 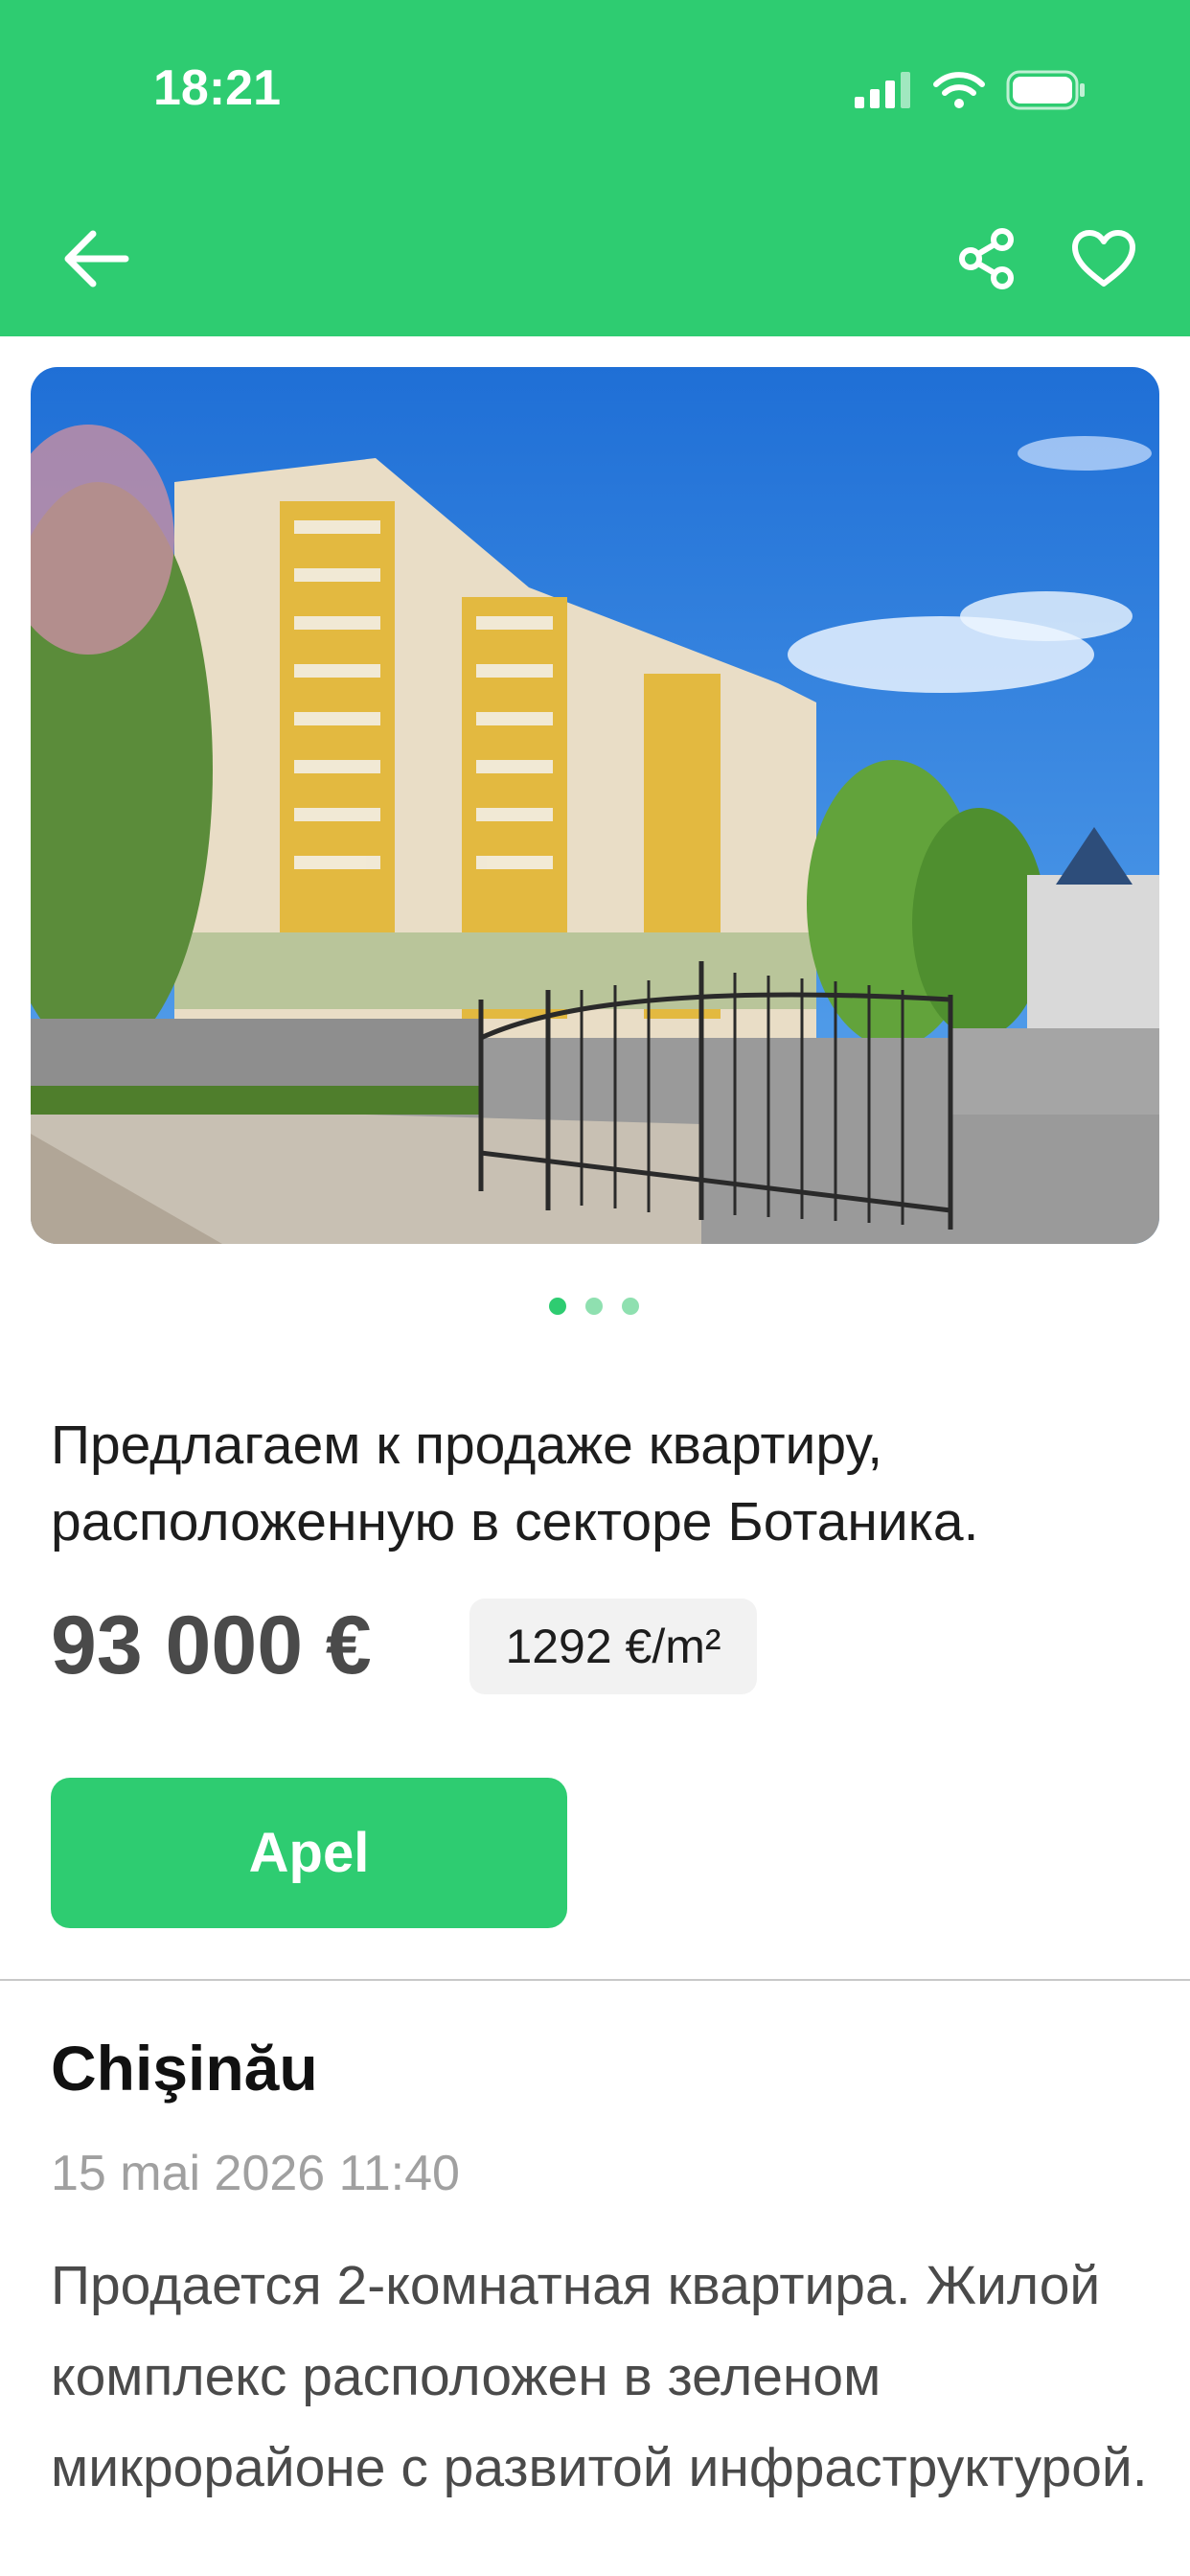 What do you see at coordinates (212, 1645) in the screenshot?
I see `listing-price: 93 000 €` at bounding box center [212, 1645].